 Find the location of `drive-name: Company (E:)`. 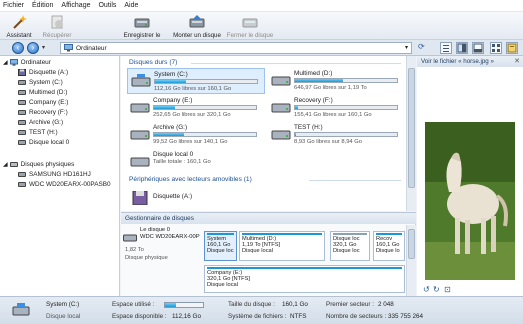

drive-name: Company (E:) is located at coordinates (173, 100).